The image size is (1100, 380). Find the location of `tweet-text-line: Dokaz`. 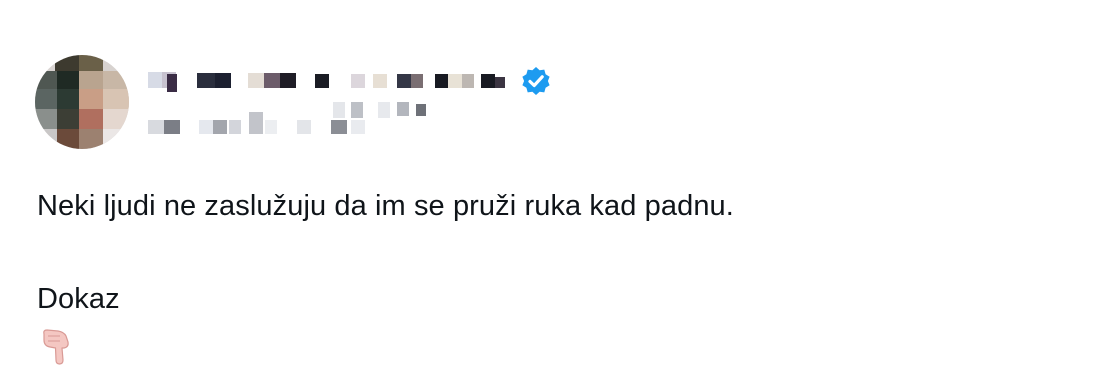

tweet-text-line: Dokaz is located at coordinates (78, 299).